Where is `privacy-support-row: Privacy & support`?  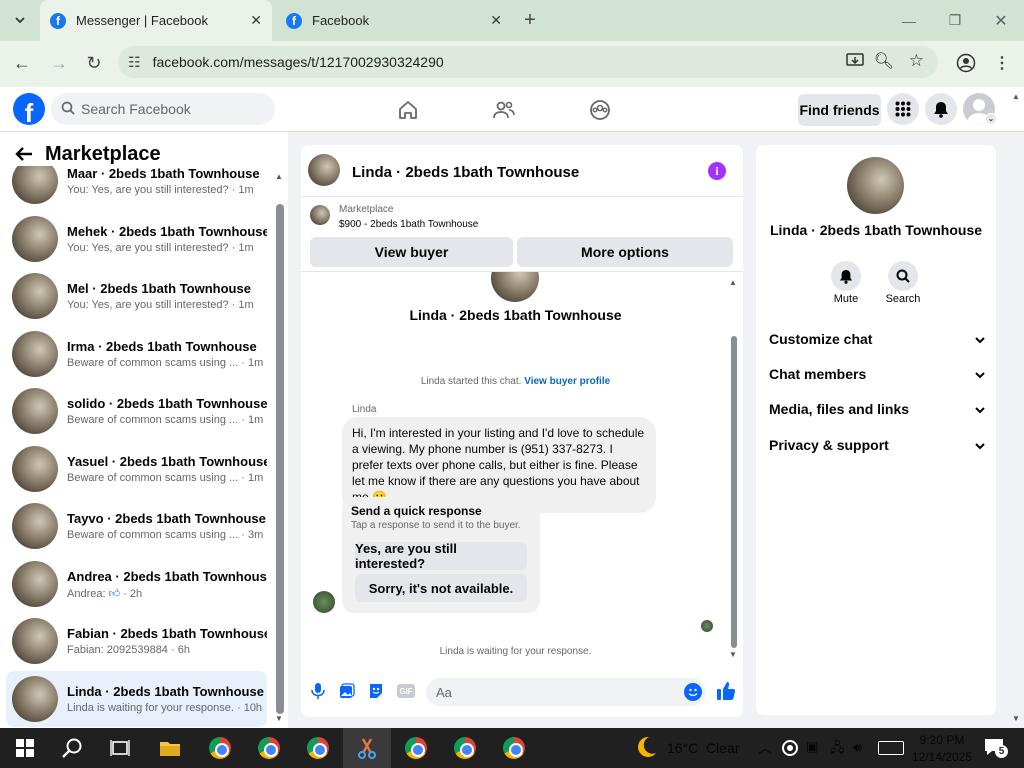 privacy-support-row: Privacy & support is located at coordinates (877, 445).